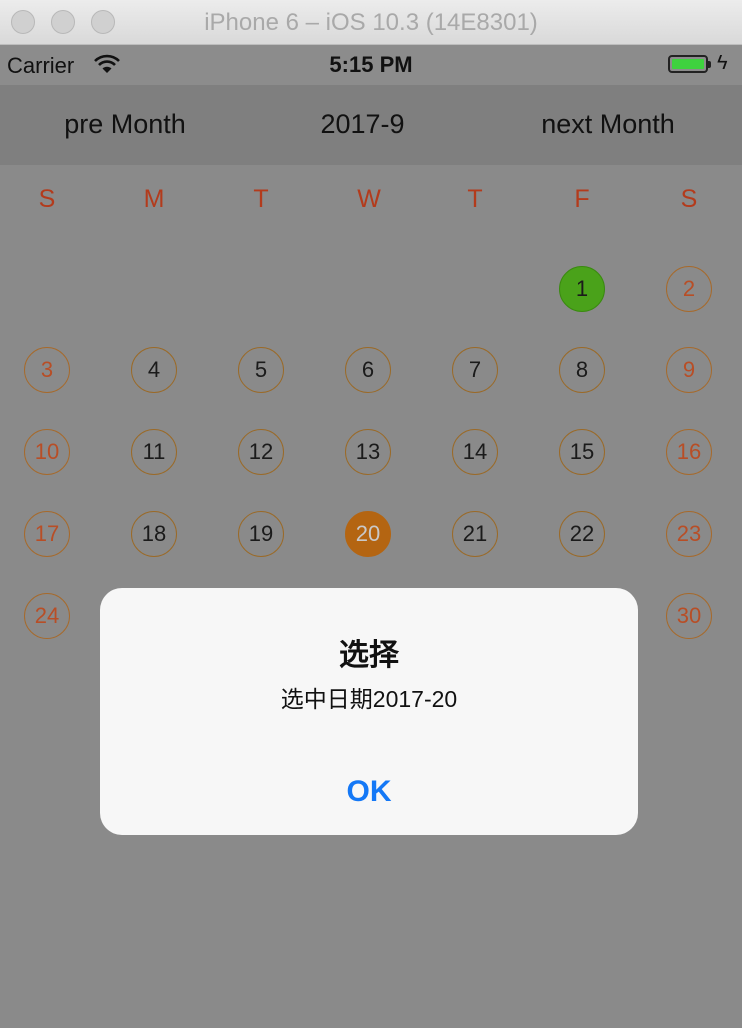  What do you see at coordinates (475, 199) in the screenshot?
I see `weekday-thu: T` at bounding box center [475, 199].